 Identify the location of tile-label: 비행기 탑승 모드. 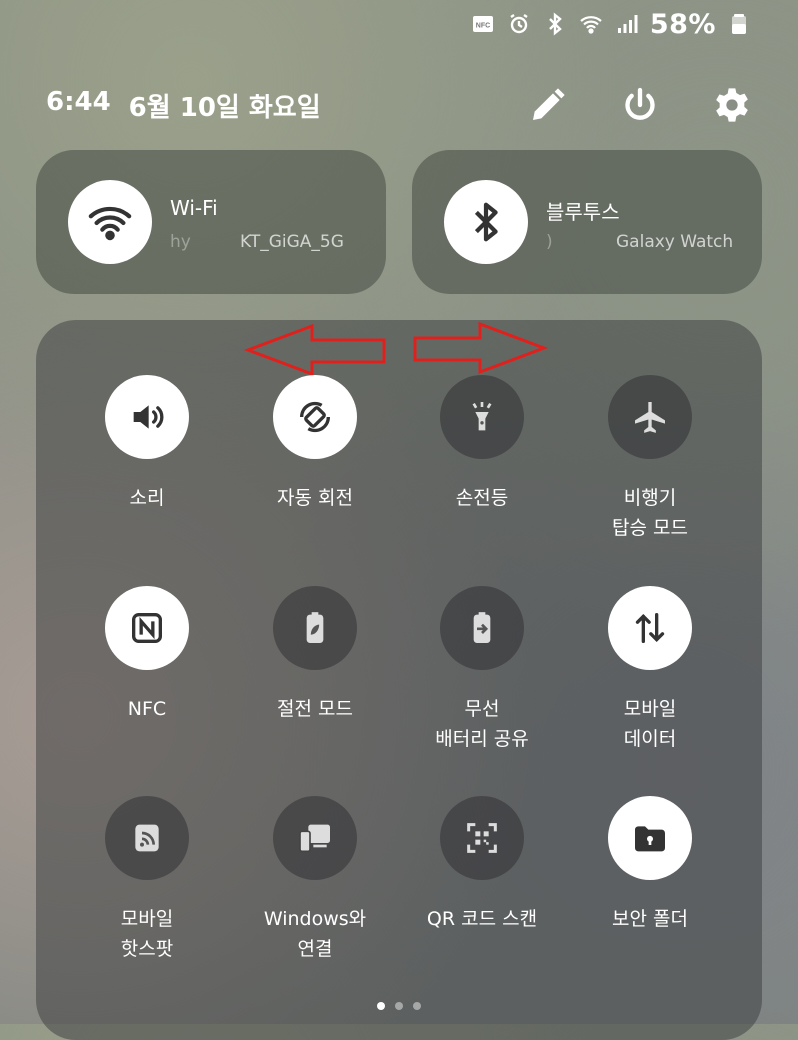
(650, 513).